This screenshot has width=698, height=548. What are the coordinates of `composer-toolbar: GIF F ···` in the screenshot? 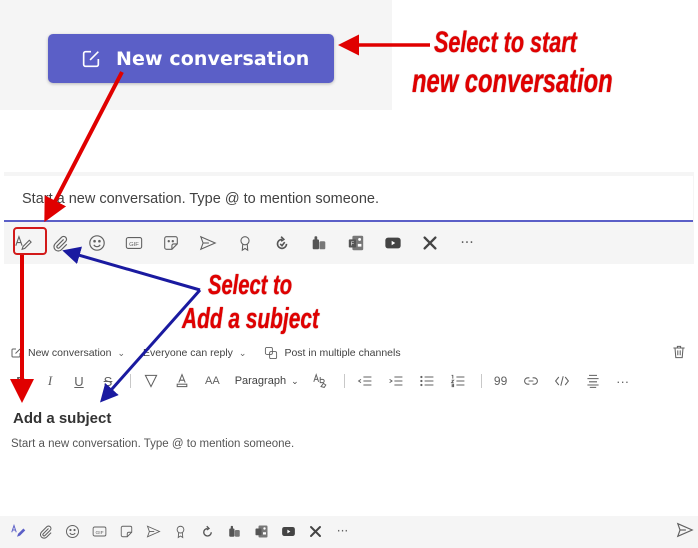 It's located at (254, 243).